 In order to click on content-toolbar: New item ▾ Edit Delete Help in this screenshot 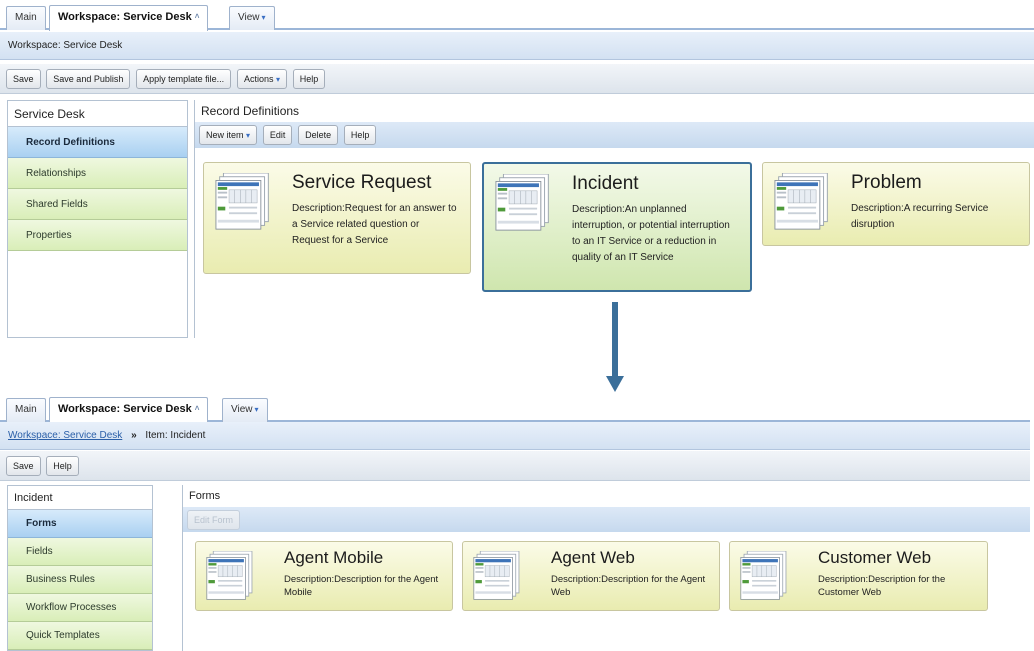, I will do `click(614, 135)`.